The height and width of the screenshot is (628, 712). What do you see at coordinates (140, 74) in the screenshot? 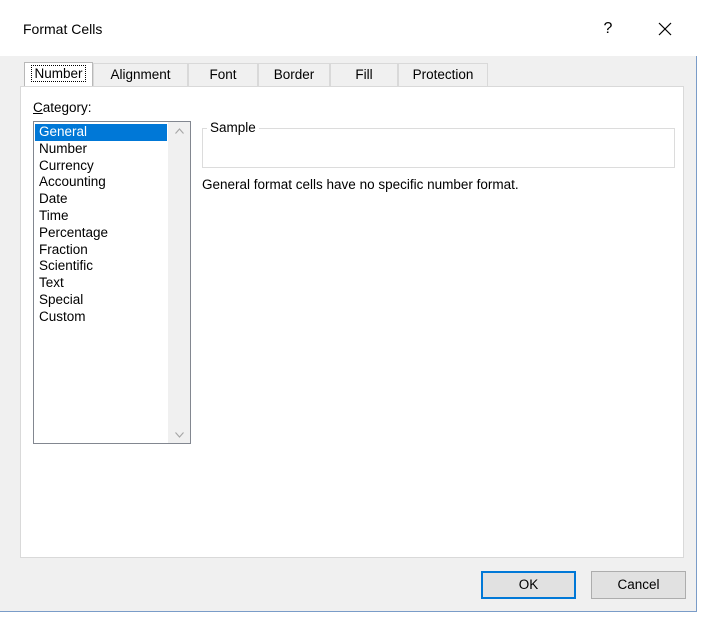
I see `tab-alignment: Alignment` at bounding box center [140, 74].